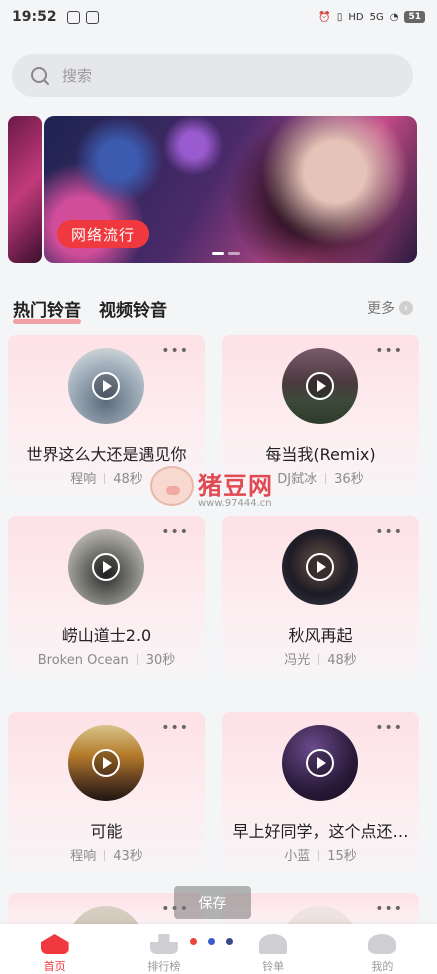 This screenshot has width=437, height=974. I want to click on banner-dot, so click(234, 253).